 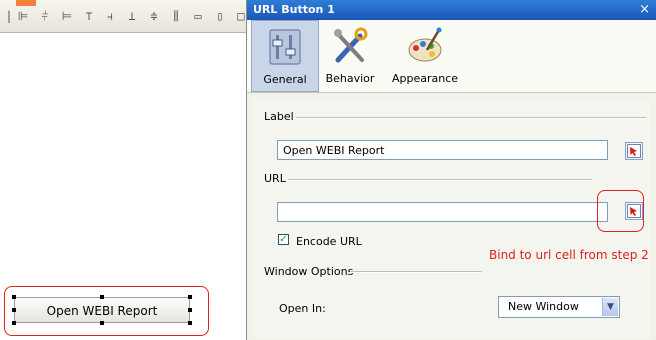 I want to click on distribute-vertical-icon: ≑, so click(x=154, y=16).